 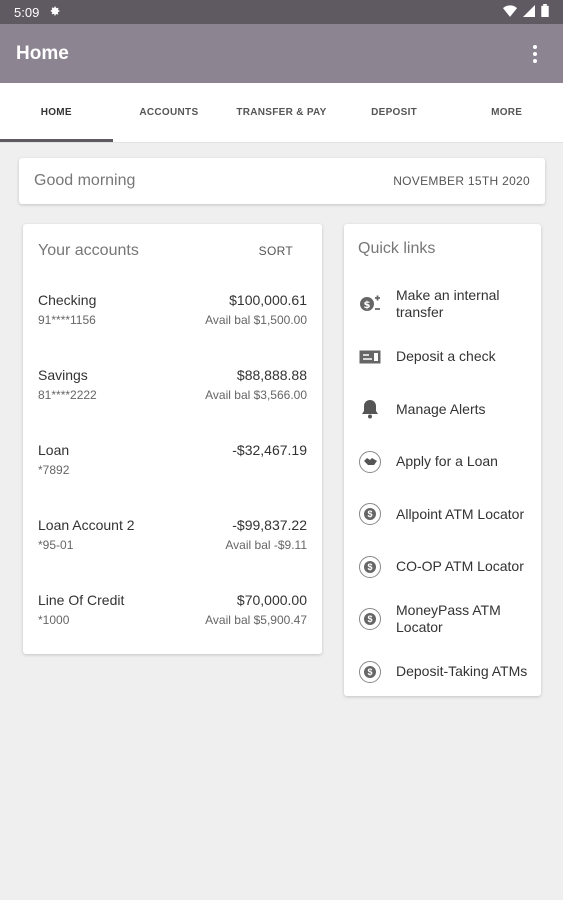 I want to click on page-title: Home, so click(x=42, y=53).